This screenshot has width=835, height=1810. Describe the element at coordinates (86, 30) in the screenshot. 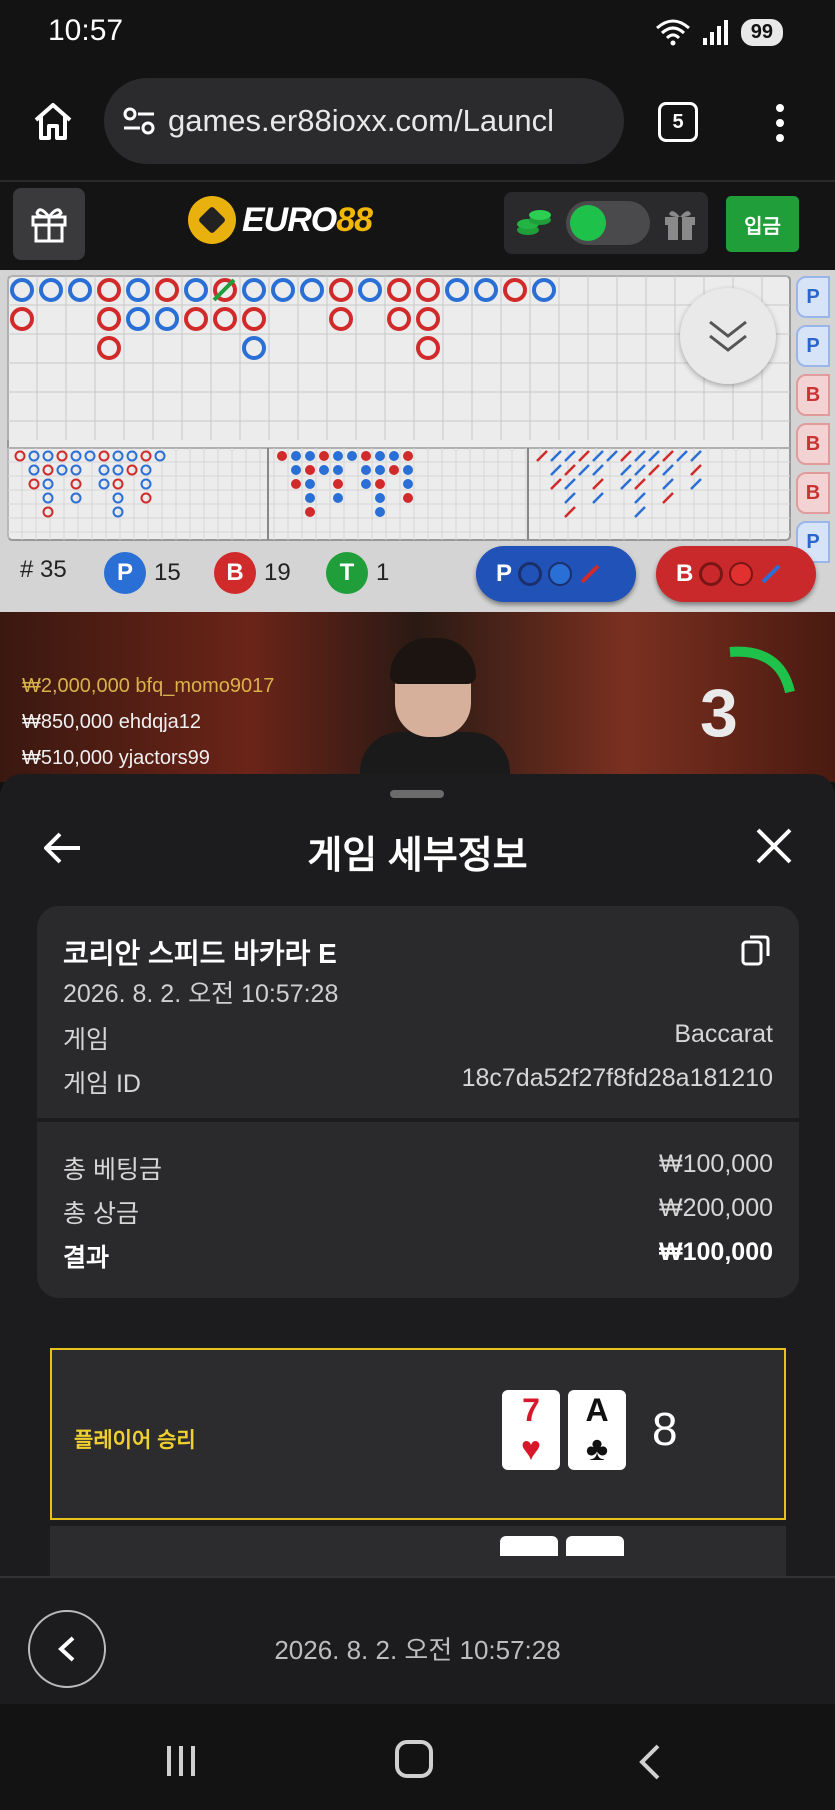

I see `clock: 10:57` at that location.